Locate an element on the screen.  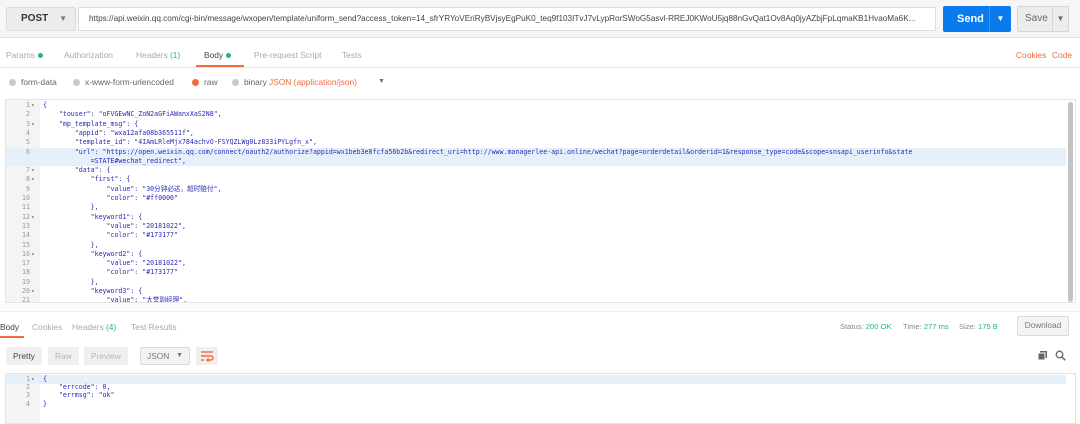
scrollbar is located at coordinates (1070, 202).